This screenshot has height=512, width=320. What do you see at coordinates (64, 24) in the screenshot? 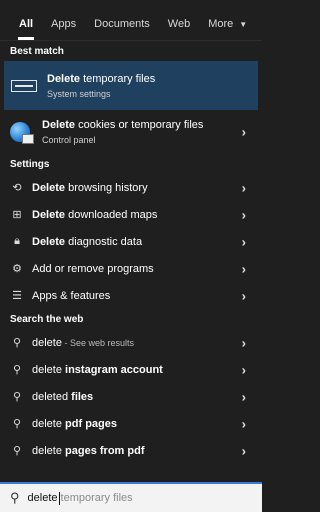
I see `tab-label: Apps` at bounding box center [64, 24].